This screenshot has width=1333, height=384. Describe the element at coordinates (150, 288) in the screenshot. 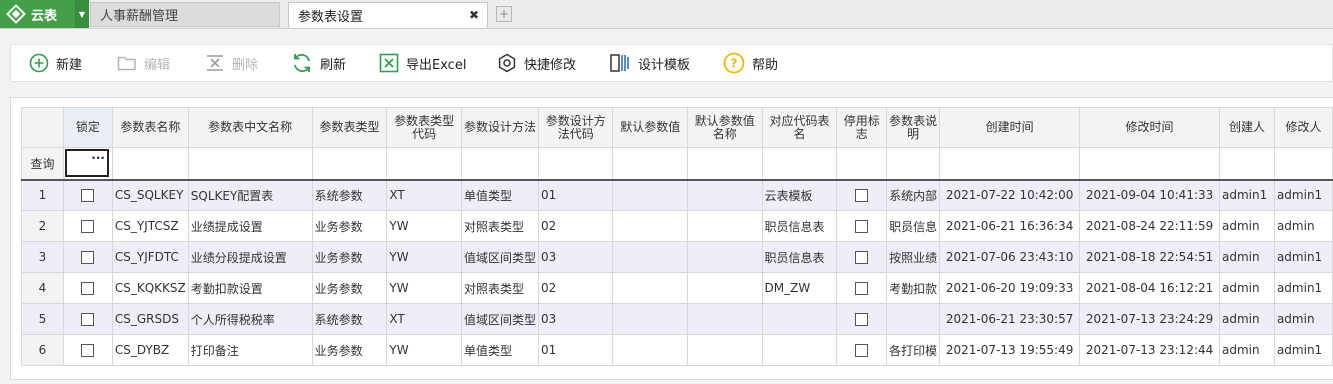

I see `cell-name: CS_KQKKSZ` at that location.